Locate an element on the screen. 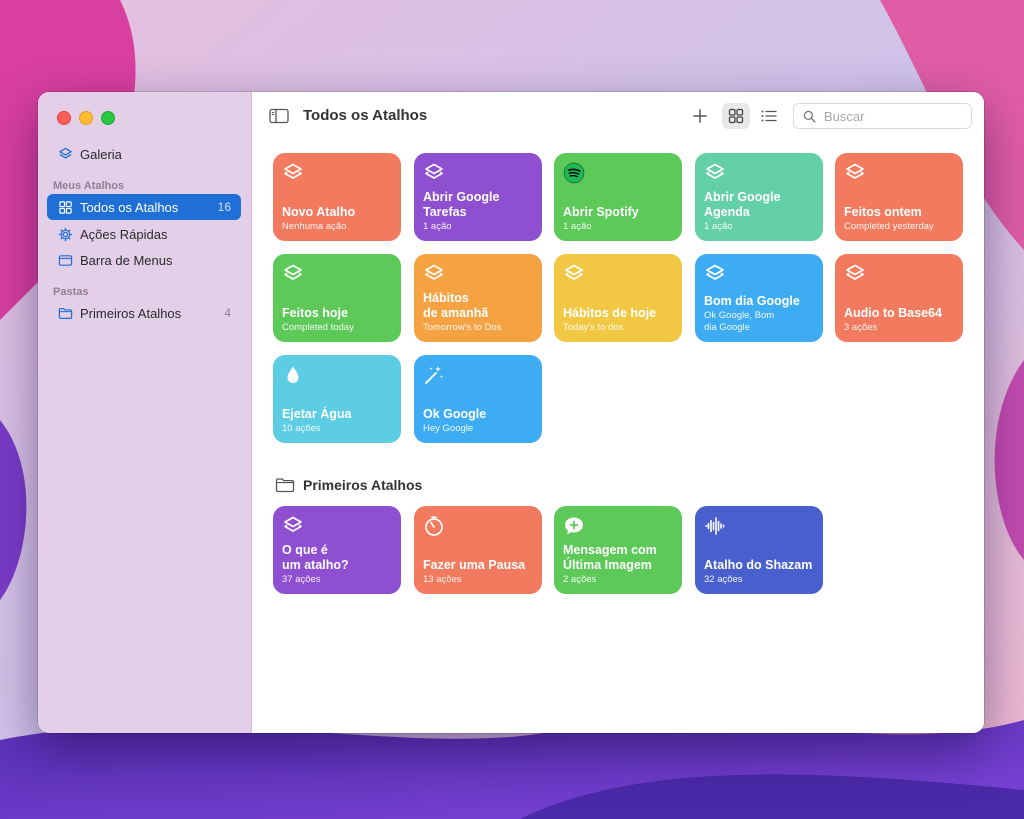  sidebar-toggle-icon is located at coordinates (279, 116).